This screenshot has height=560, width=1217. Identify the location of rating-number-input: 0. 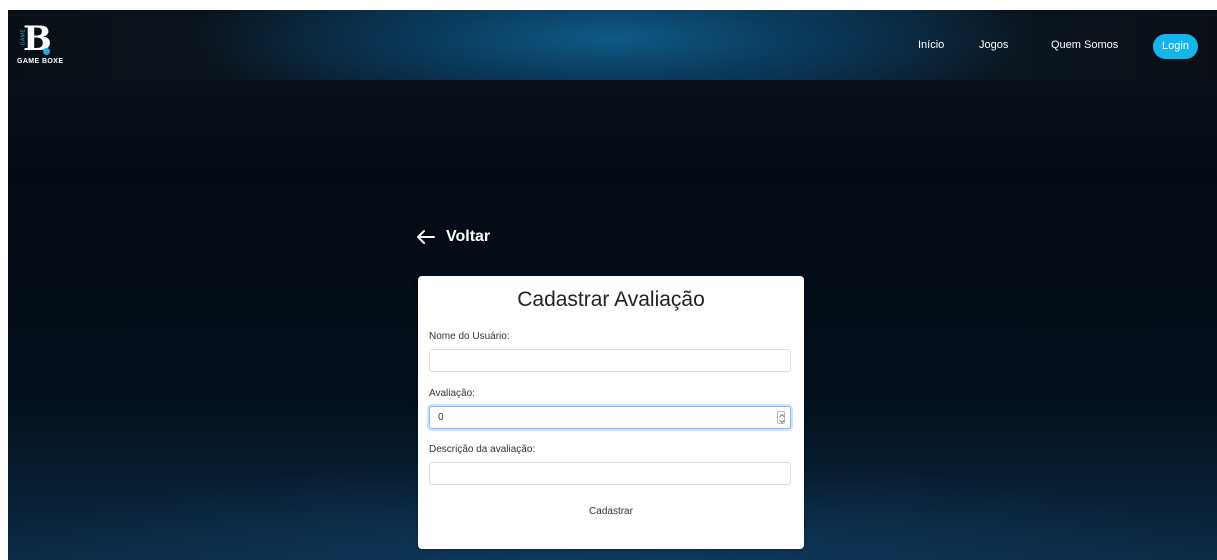
(610, 417).